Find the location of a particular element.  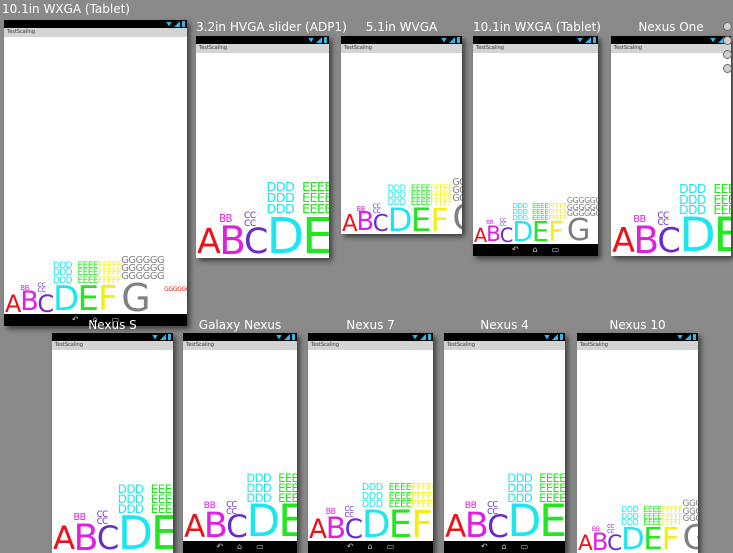

zoom-out-icon is located at coordinates (727, 40).